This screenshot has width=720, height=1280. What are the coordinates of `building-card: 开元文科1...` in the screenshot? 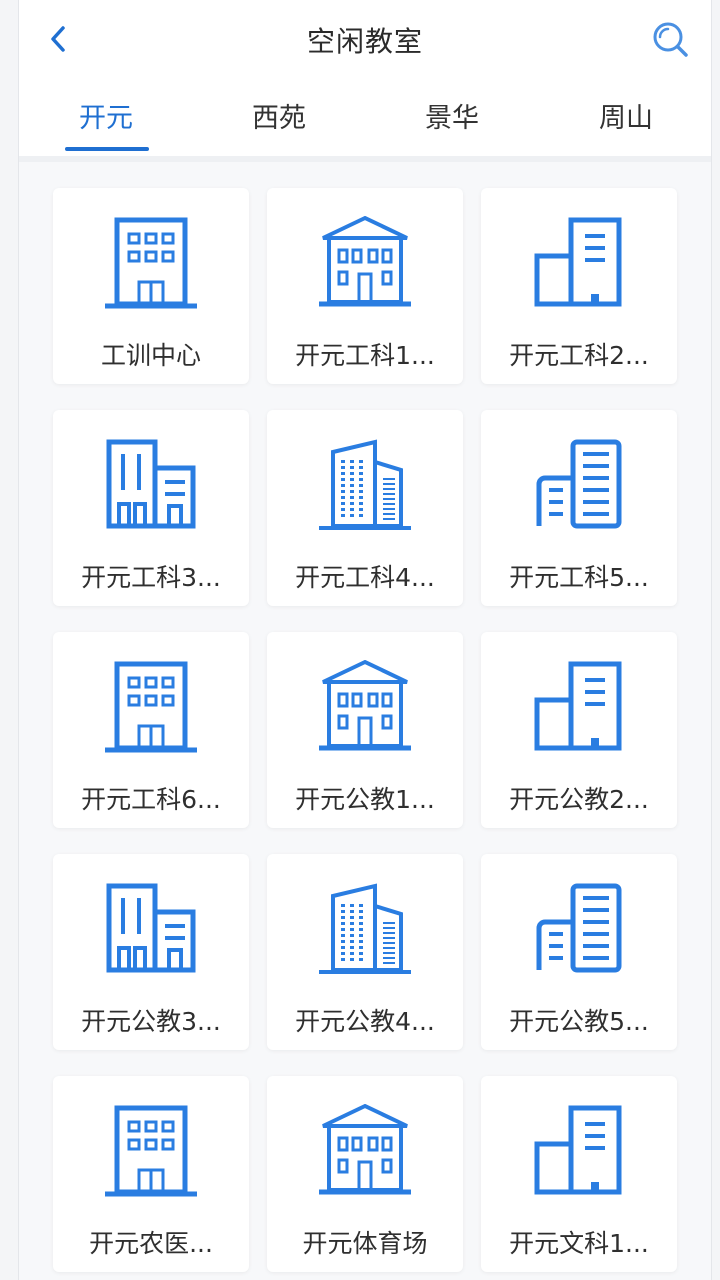 It's located at (579, 1174).